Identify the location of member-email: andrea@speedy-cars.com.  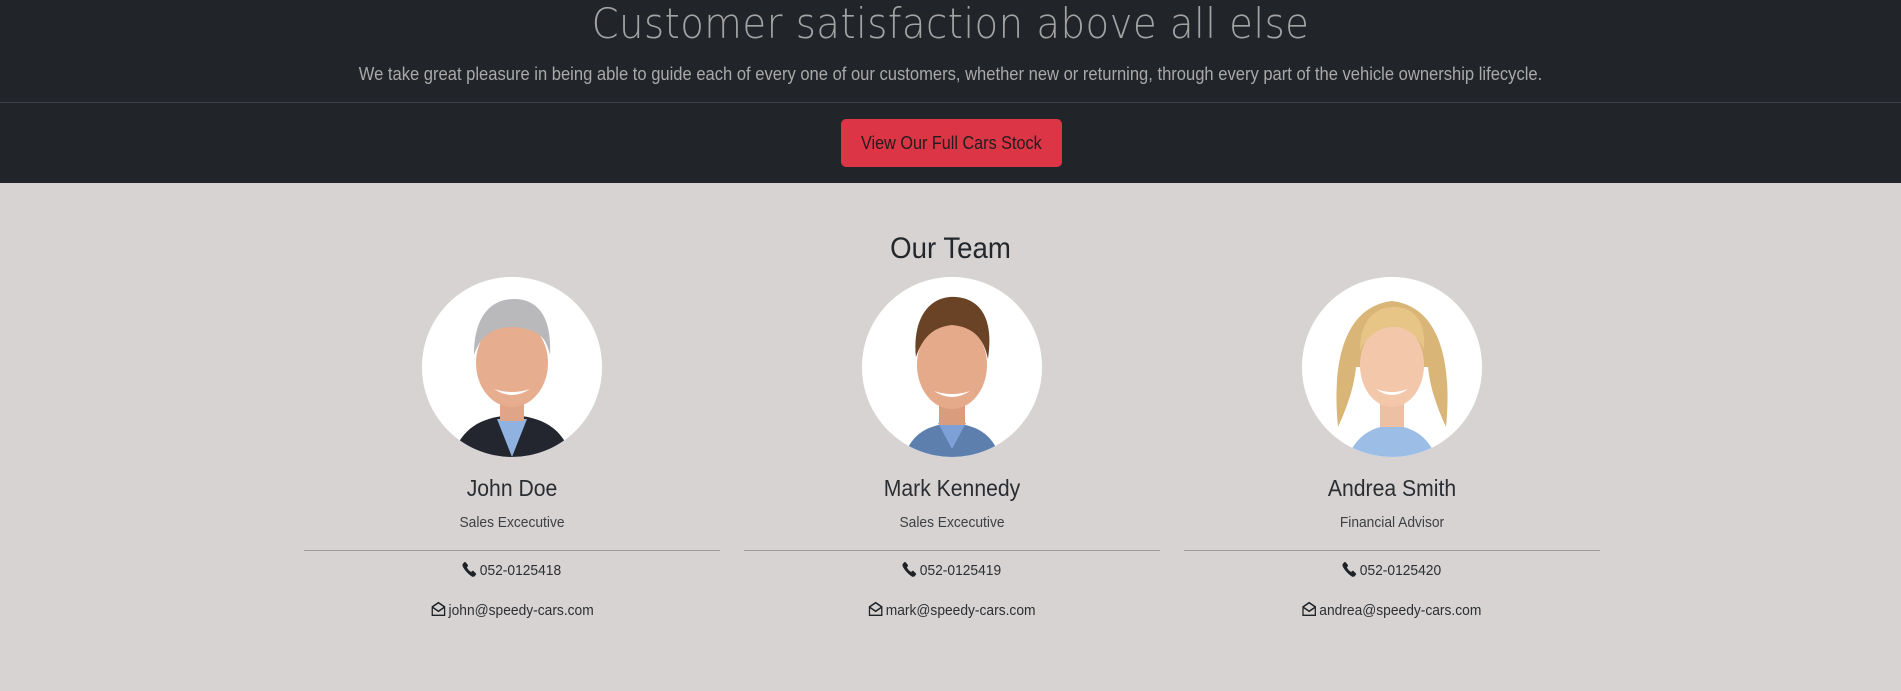
(1392, 611).